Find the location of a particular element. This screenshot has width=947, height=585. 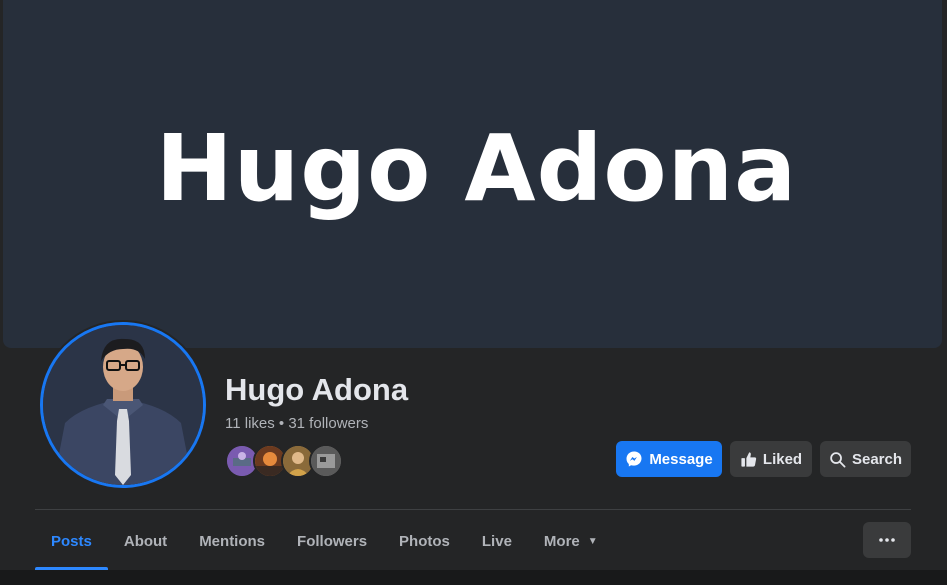

page-title: Hugo Adona is located at coordinates (317, 389).